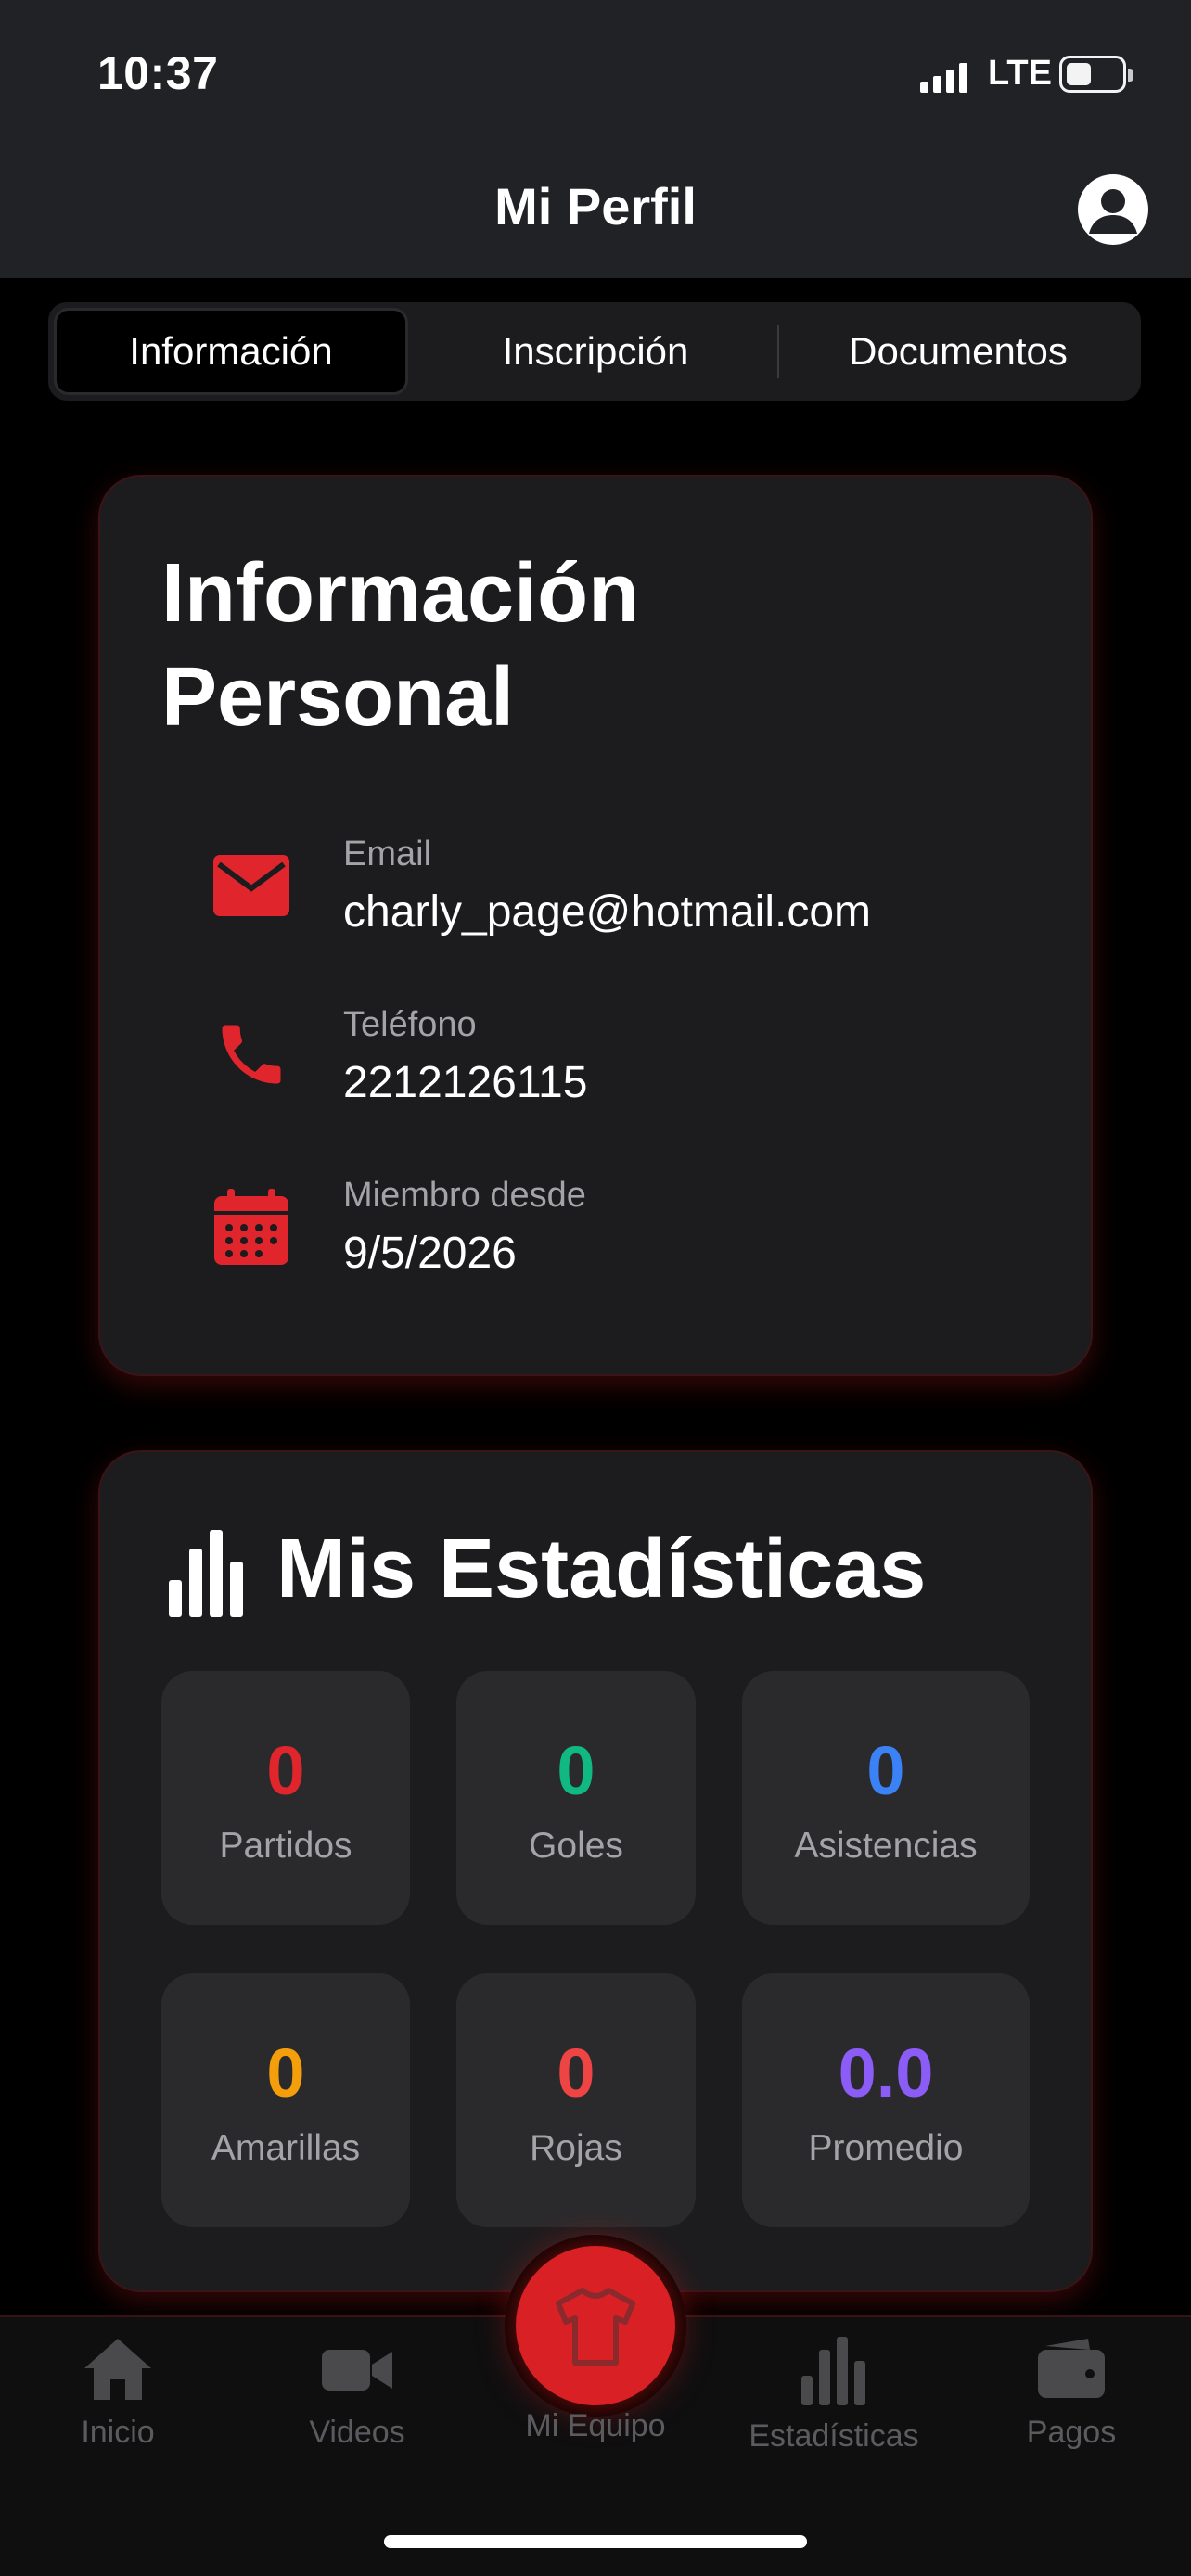 The image size is (1191, 2576). Describe the element at coordinates (1071, 2402) in the screenshot. I see `nav-pagos: Pagos` at that location.